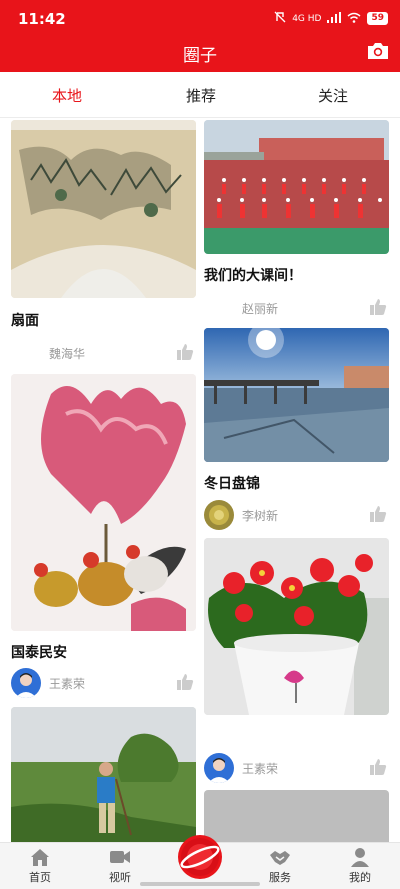 Image resolution: width=400 pixels, height=889 pixels. I want to click on video-icon, so click(120, 857).